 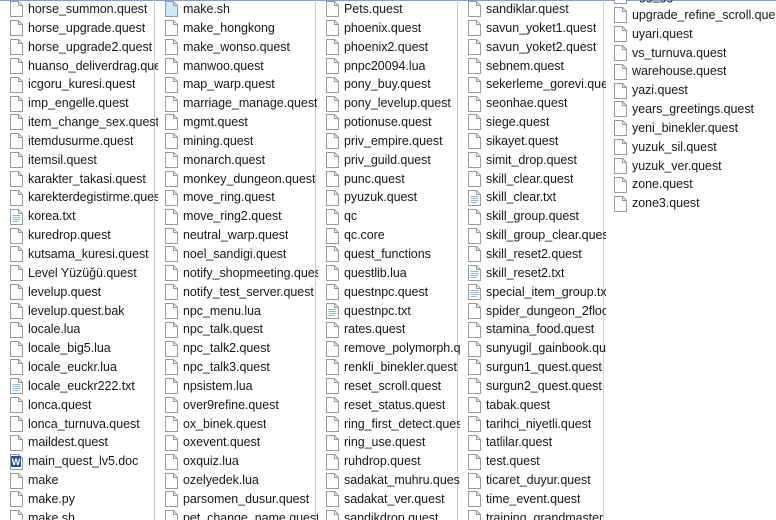 What do you see at coordinates (693, 53) in the screenshot?
I see `file-list-item: vs_turnuva.quest` at bounding box center [693, 53].